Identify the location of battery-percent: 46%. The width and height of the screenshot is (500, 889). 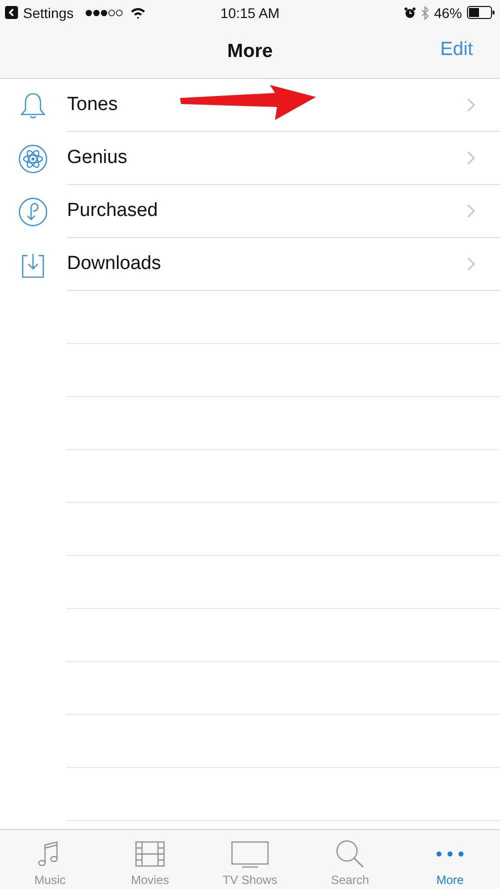
(448, 12).